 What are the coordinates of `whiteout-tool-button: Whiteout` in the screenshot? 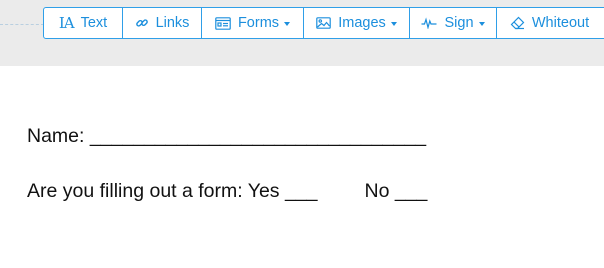 It's located at (549, 23).